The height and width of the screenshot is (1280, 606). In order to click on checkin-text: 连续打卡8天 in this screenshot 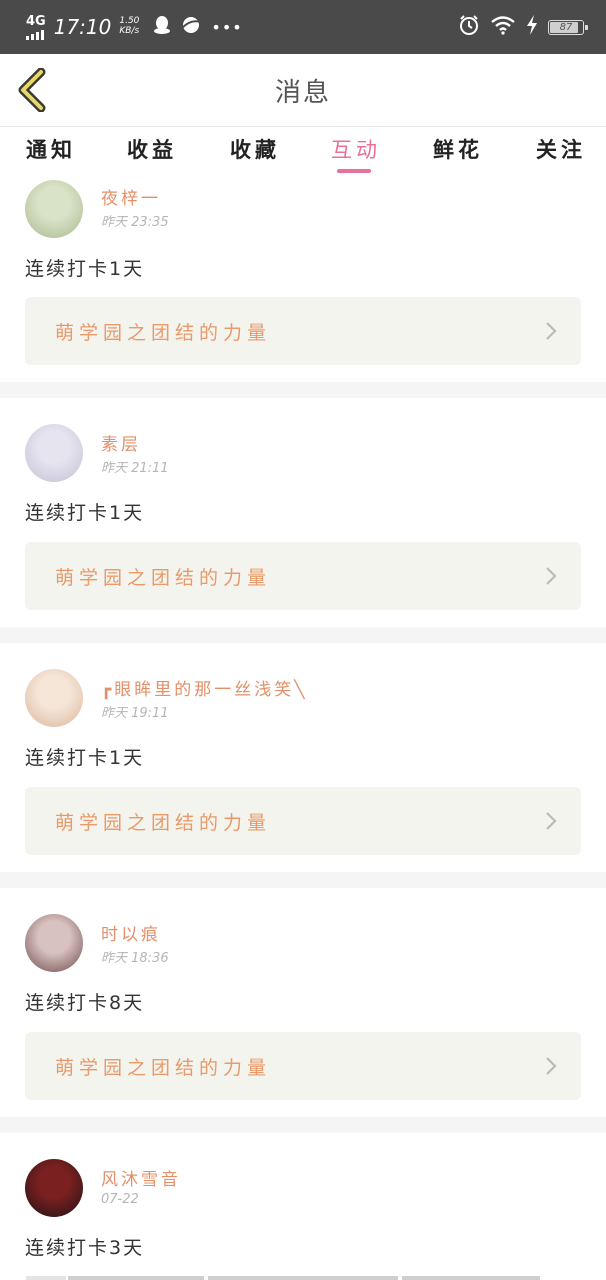, I will do `click(85, 1003)`.